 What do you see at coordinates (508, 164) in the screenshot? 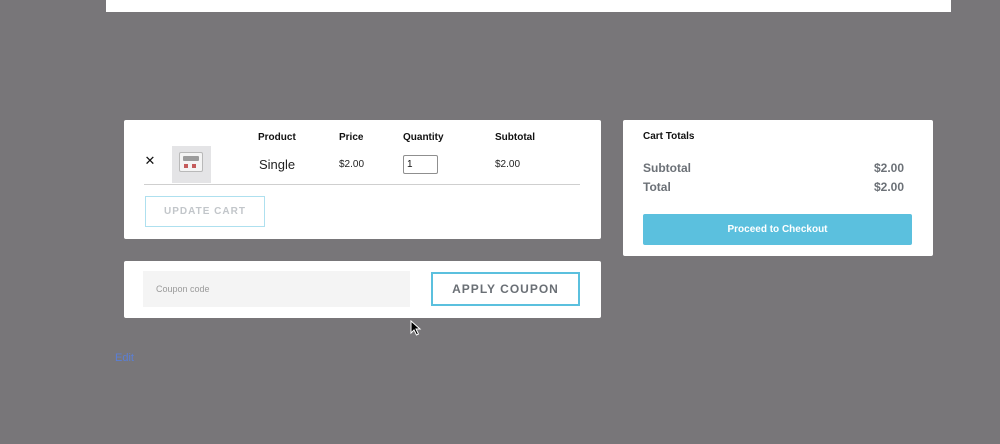
I see `item-subtotal: $2.00` at bounding box center [508, 164].